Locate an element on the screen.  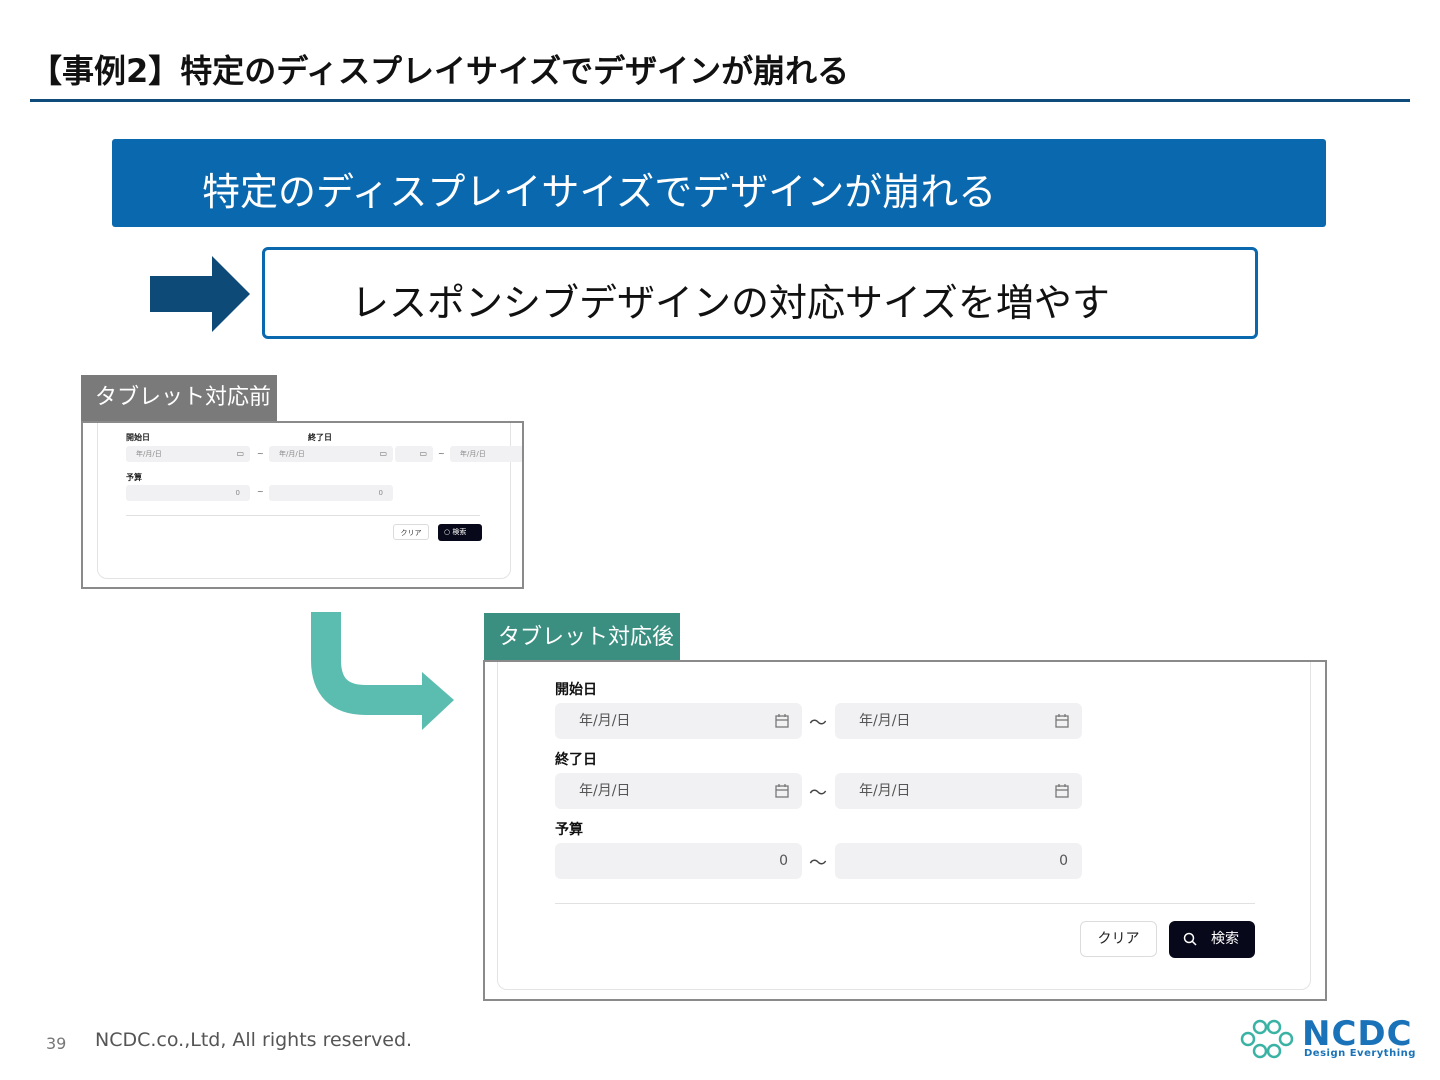
before-end-to-input-clipped: 年/月/日 is located at coordinates (486, 454).